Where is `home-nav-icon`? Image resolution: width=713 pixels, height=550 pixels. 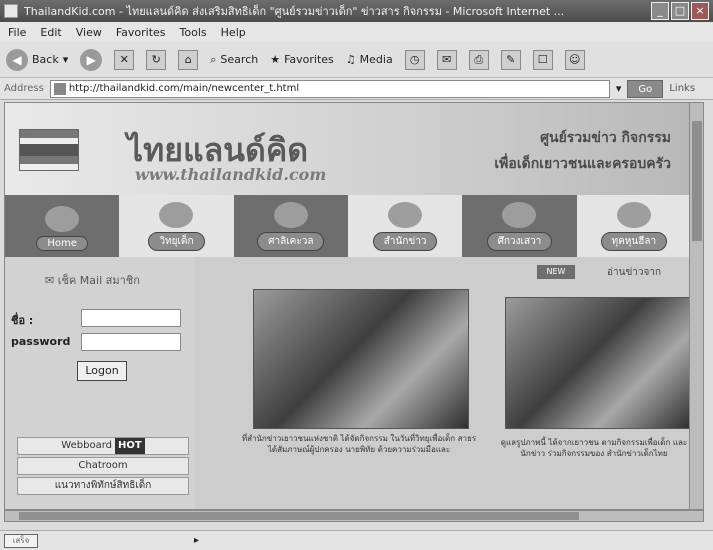 home-nav-icon is located at coordinates (62, 219).